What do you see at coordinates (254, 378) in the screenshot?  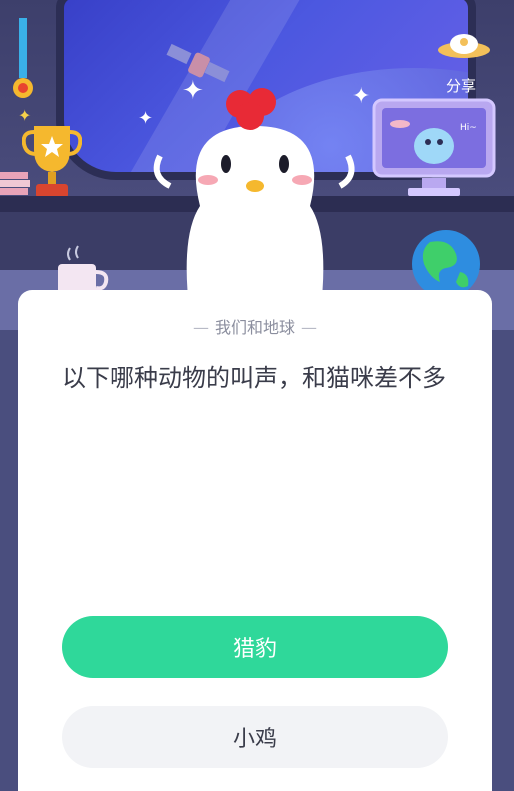 I see `question-text: 以下哪种动物的叫声，和猫咪差不多` at bounding box center [254, 378].